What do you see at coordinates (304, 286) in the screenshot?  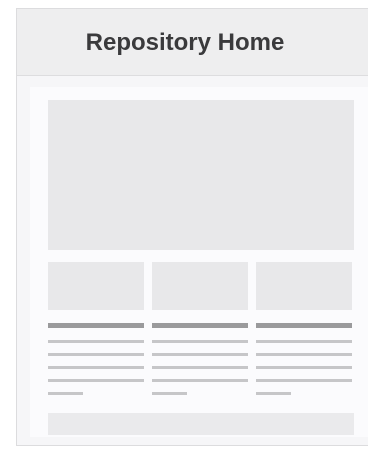 I see `card-3-image-placeholder` at bounding box center [304, 286].